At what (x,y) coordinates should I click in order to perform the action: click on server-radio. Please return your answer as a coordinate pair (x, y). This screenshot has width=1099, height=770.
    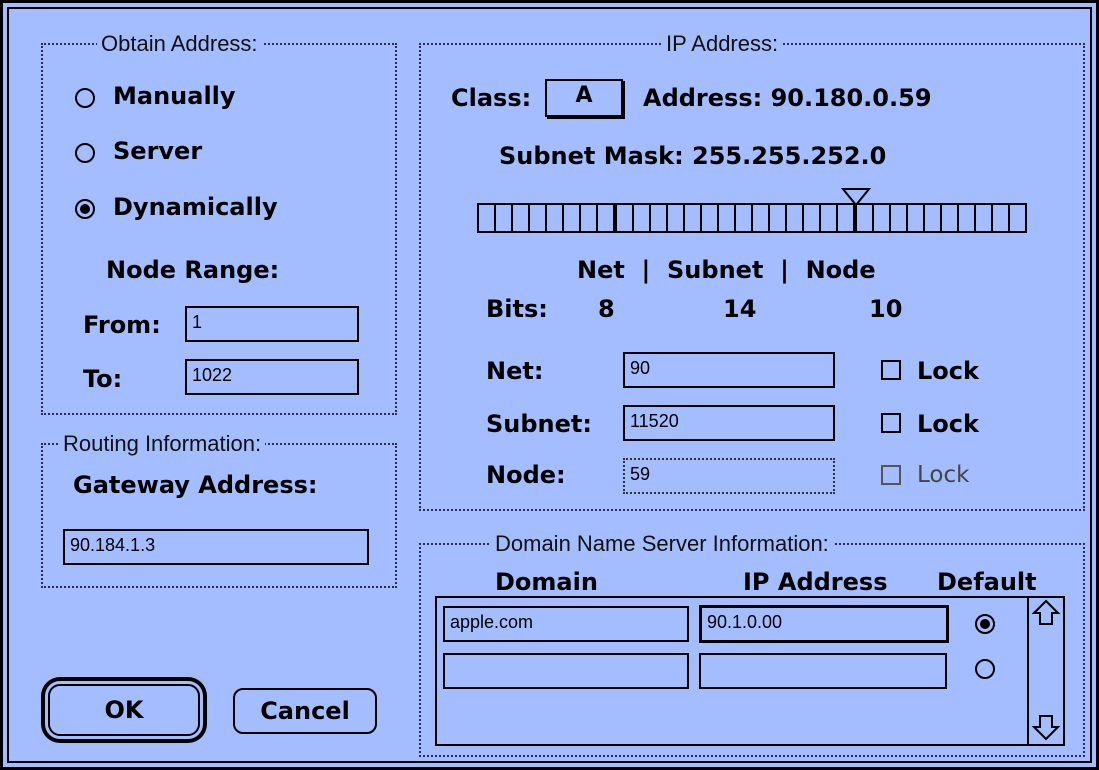
    Looking at the image, I should click on (85, 153).